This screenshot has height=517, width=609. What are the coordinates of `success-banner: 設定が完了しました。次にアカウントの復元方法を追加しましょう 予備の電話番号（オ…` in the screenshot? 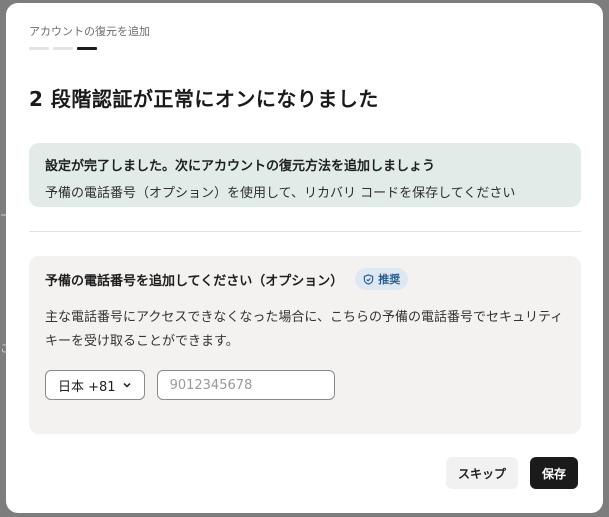 It's located at (305, 175).